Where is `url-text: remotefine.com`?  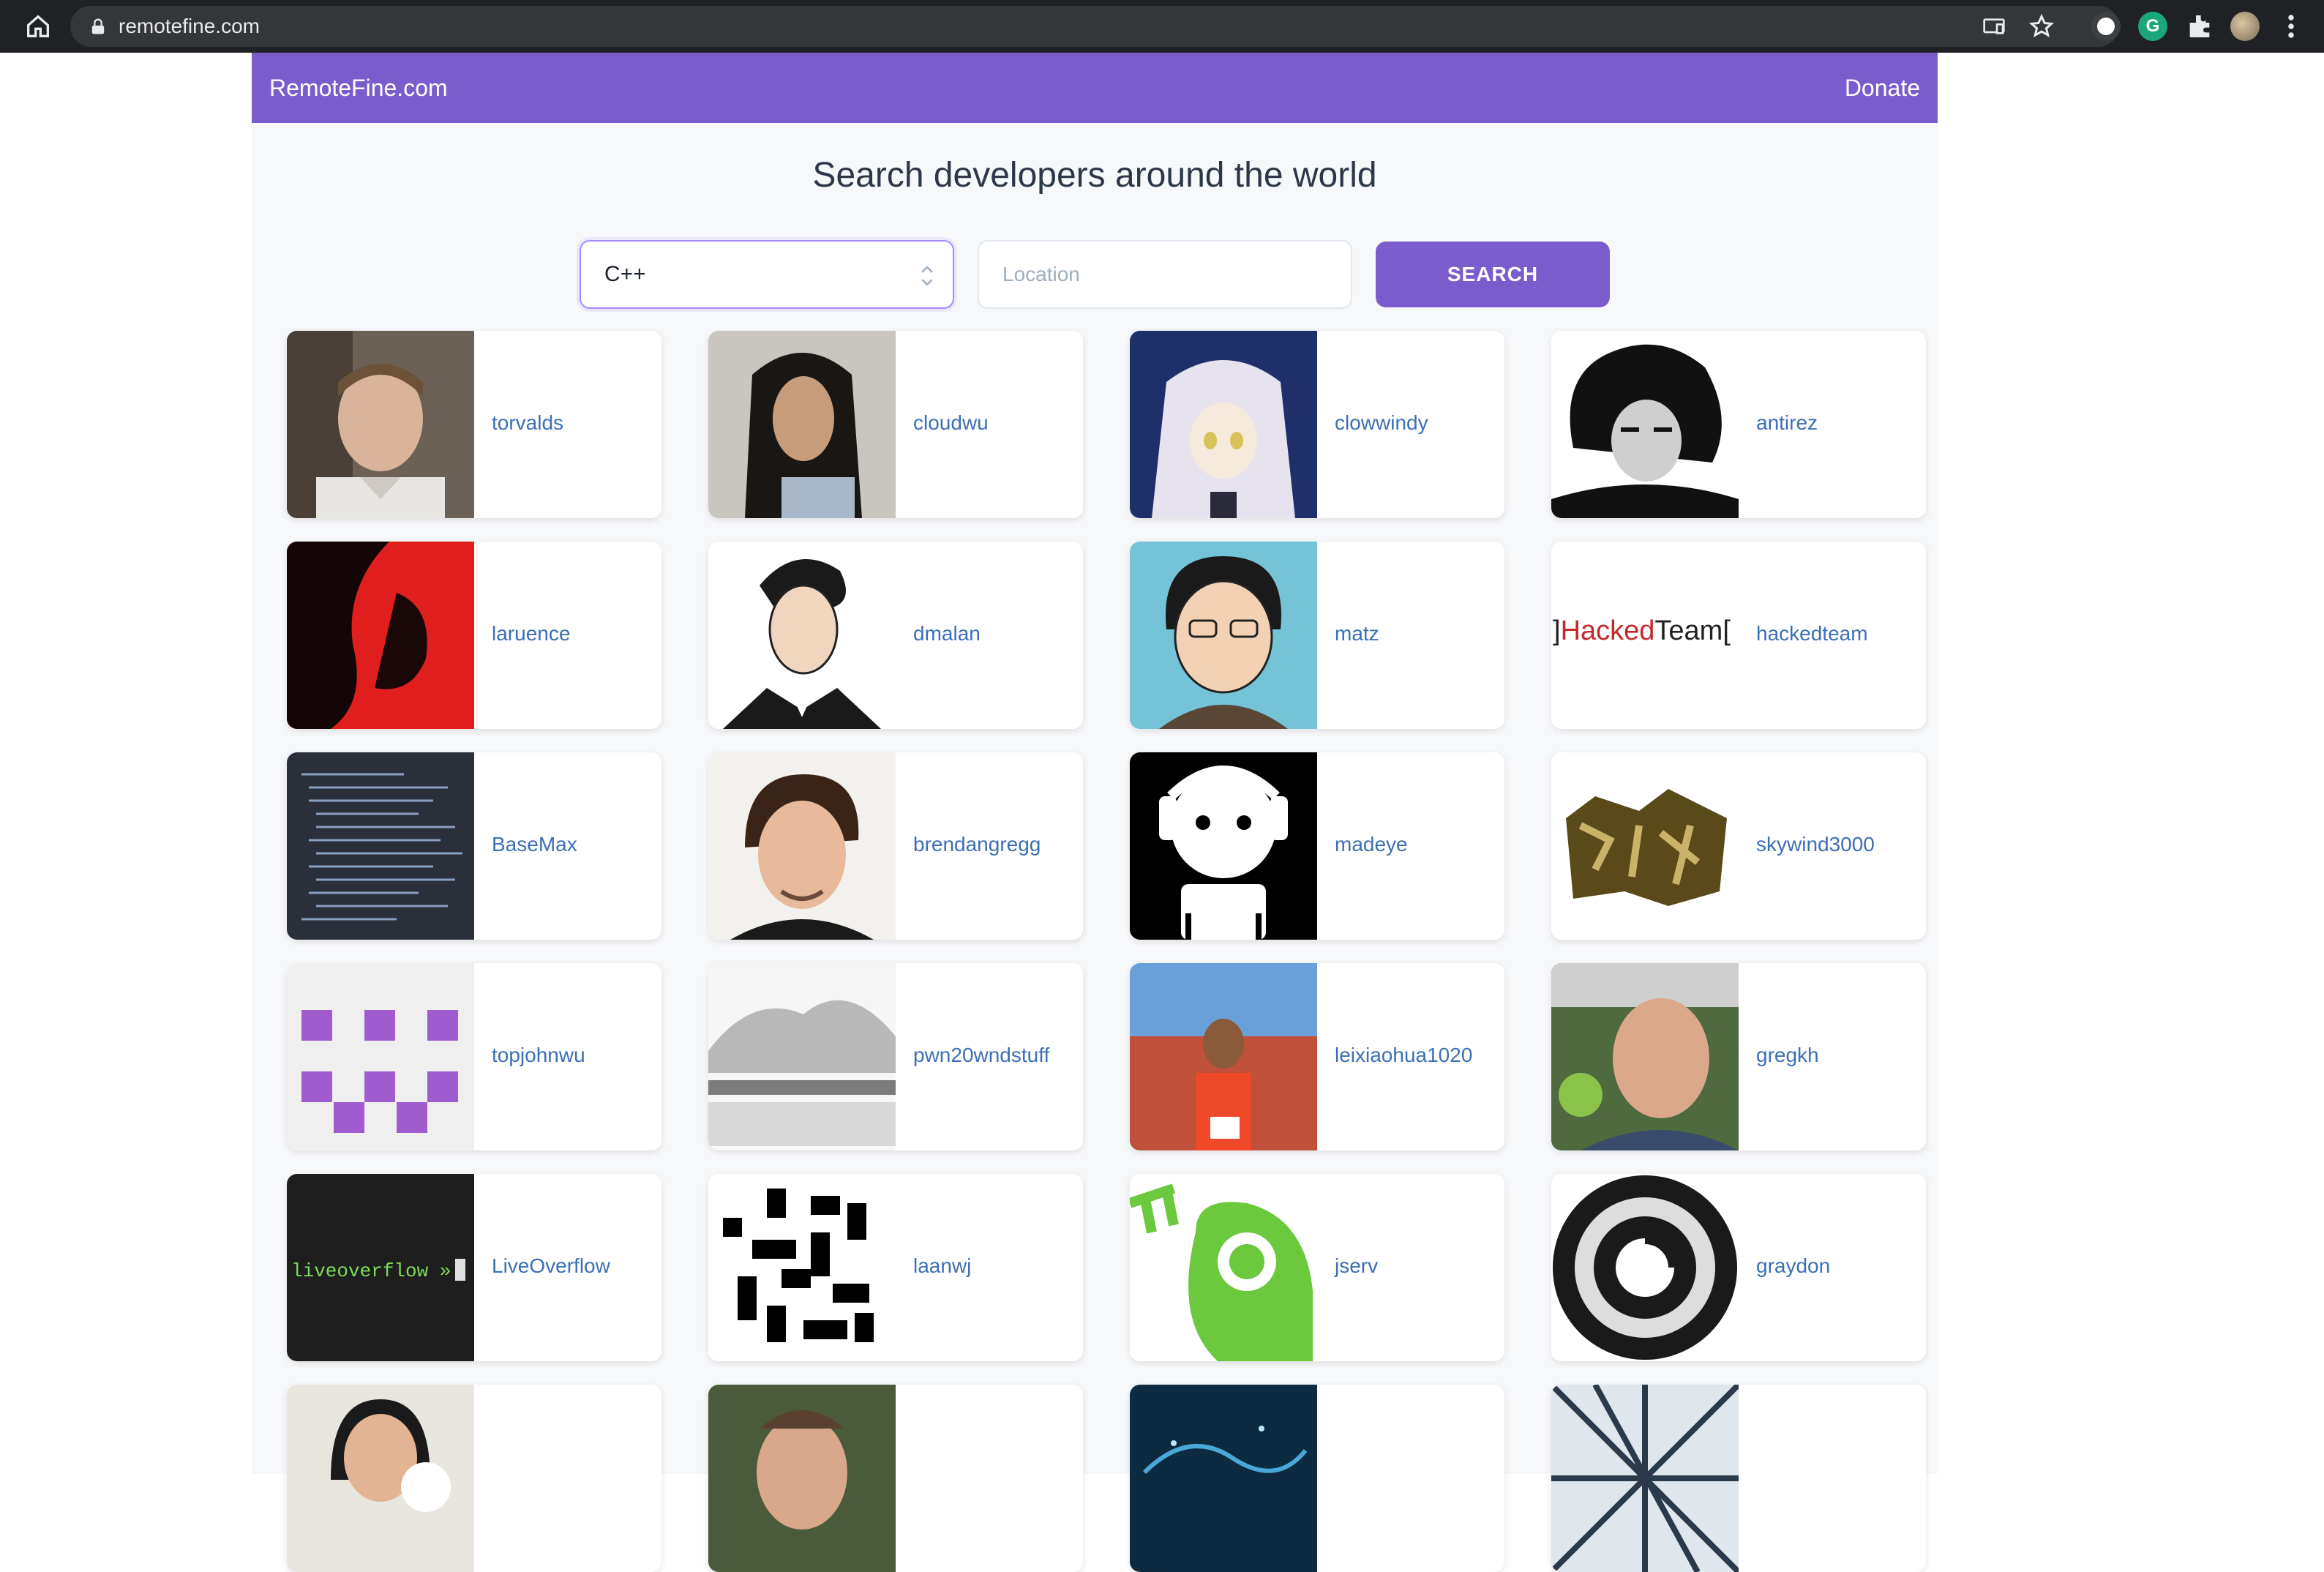
url-text: remotefine.com is located at coordinates (190, 26).